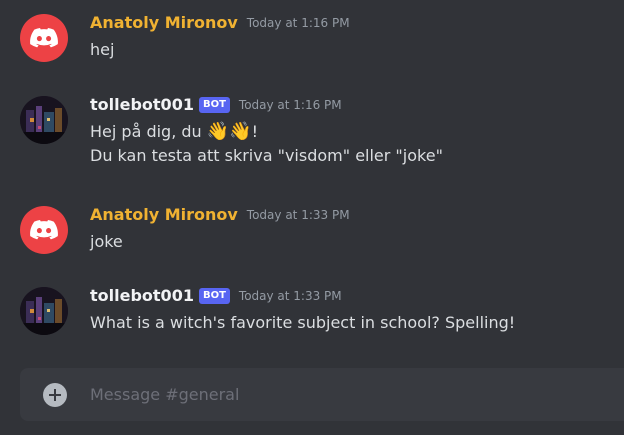 The width and height of the screenshot is (624, 435). I want to click on message-header: tollebot001 BOT Today at 1:16 PM, so click(216, 105).